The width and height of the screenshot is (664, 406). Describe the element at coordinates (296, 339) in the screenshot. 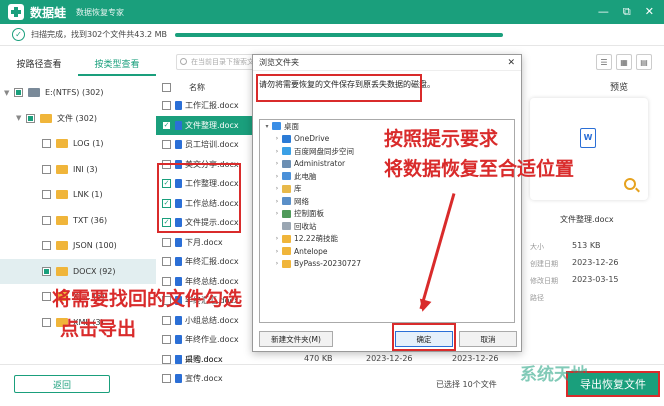

I see `new-folder-button: 新建文件夹(M)` at that location.